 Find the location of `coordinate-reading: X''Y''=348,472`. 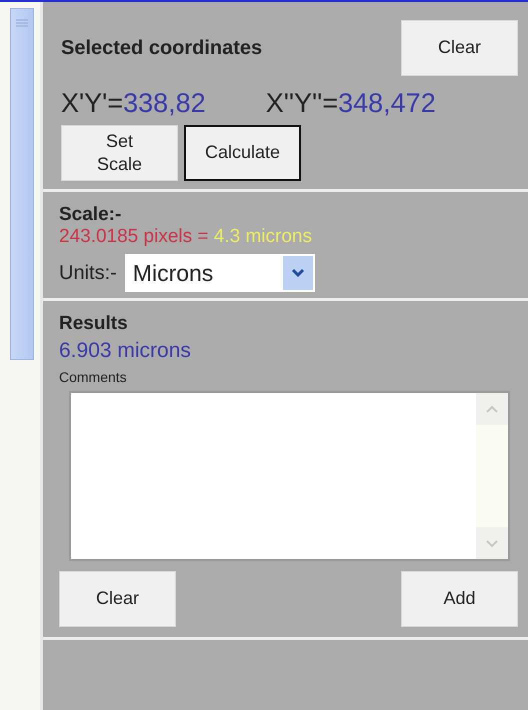

coordinate-reading: X''Y''=348,472 is located at coordinates (351, 103).